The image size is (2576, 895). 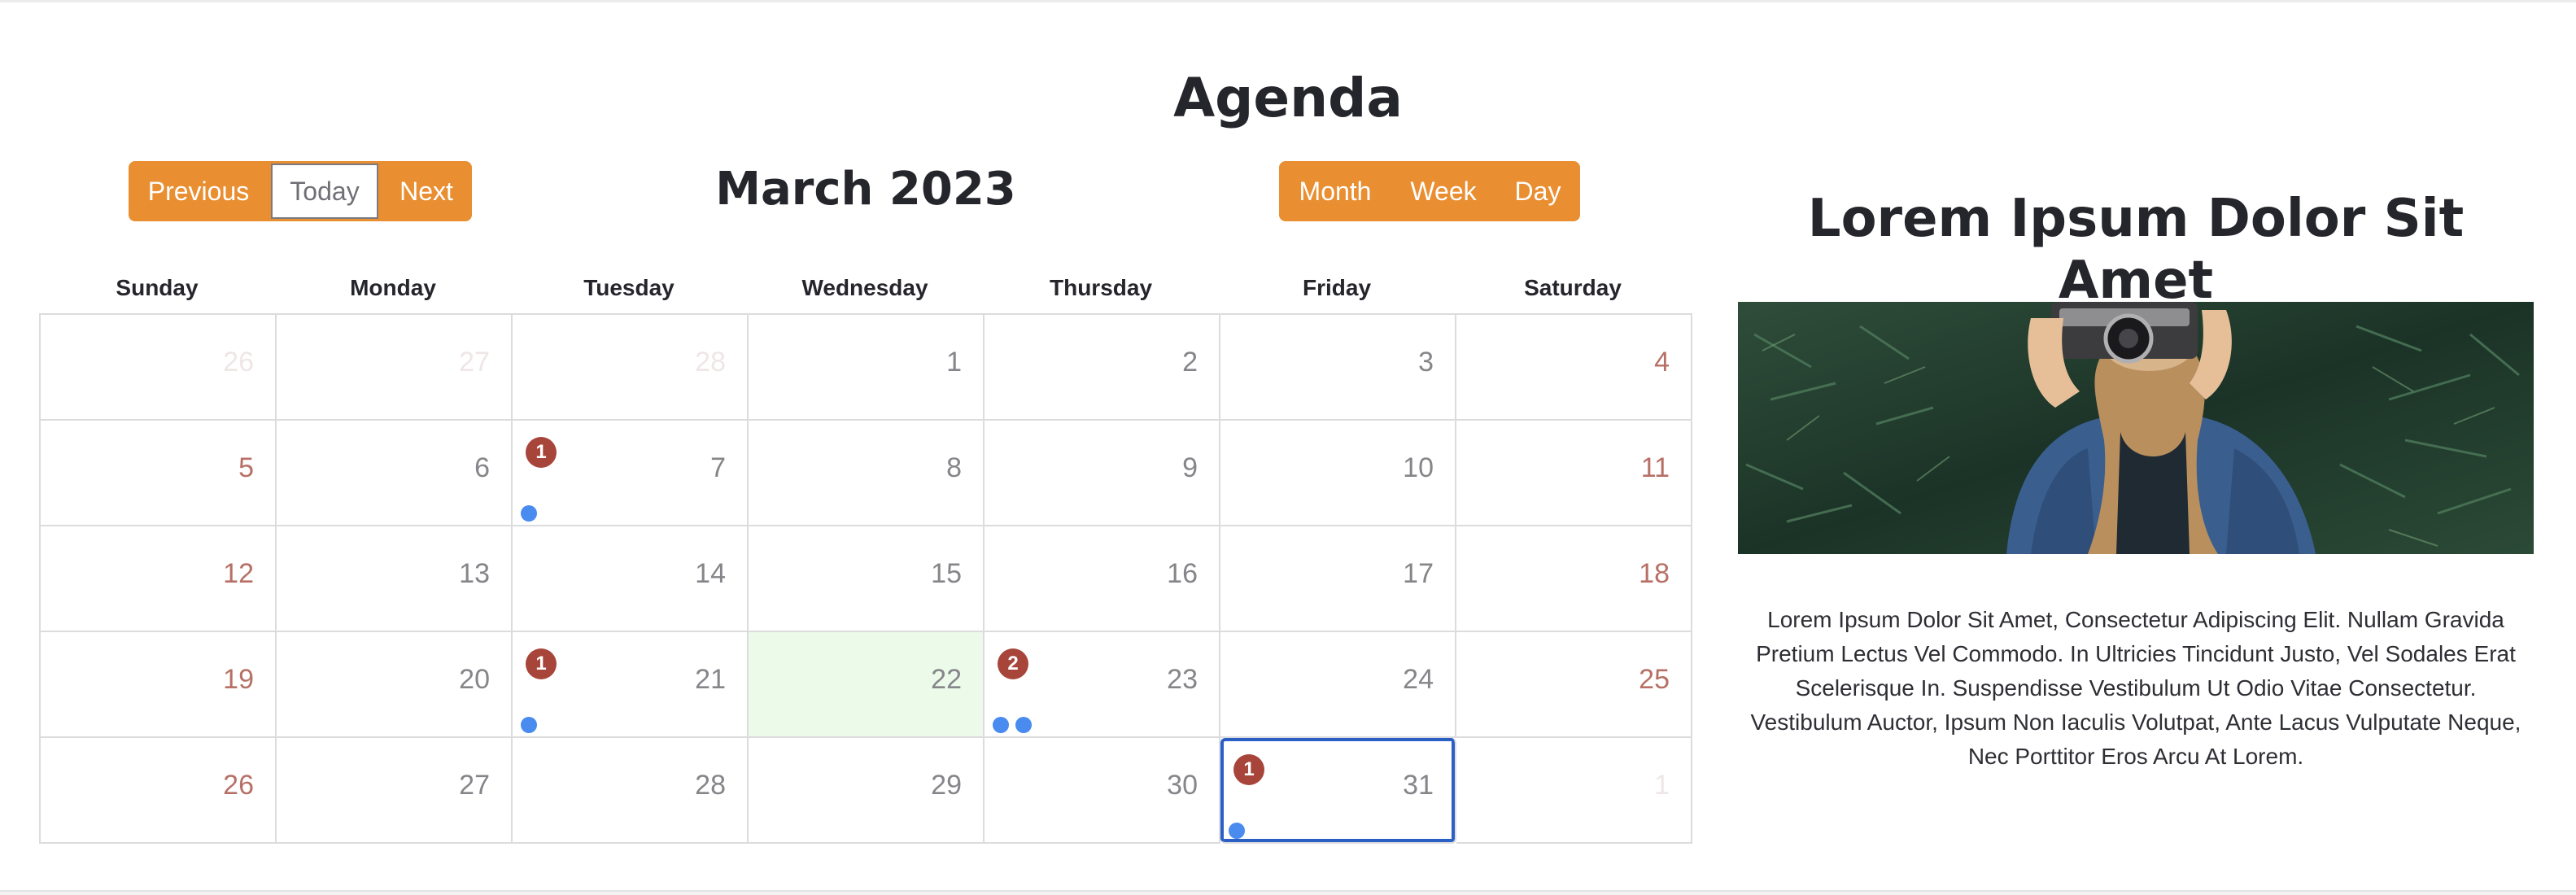 What do you see at coordinates (867, 473) in the screenshot?
I see `day-cell: 8` at bounding box center [867, 473].